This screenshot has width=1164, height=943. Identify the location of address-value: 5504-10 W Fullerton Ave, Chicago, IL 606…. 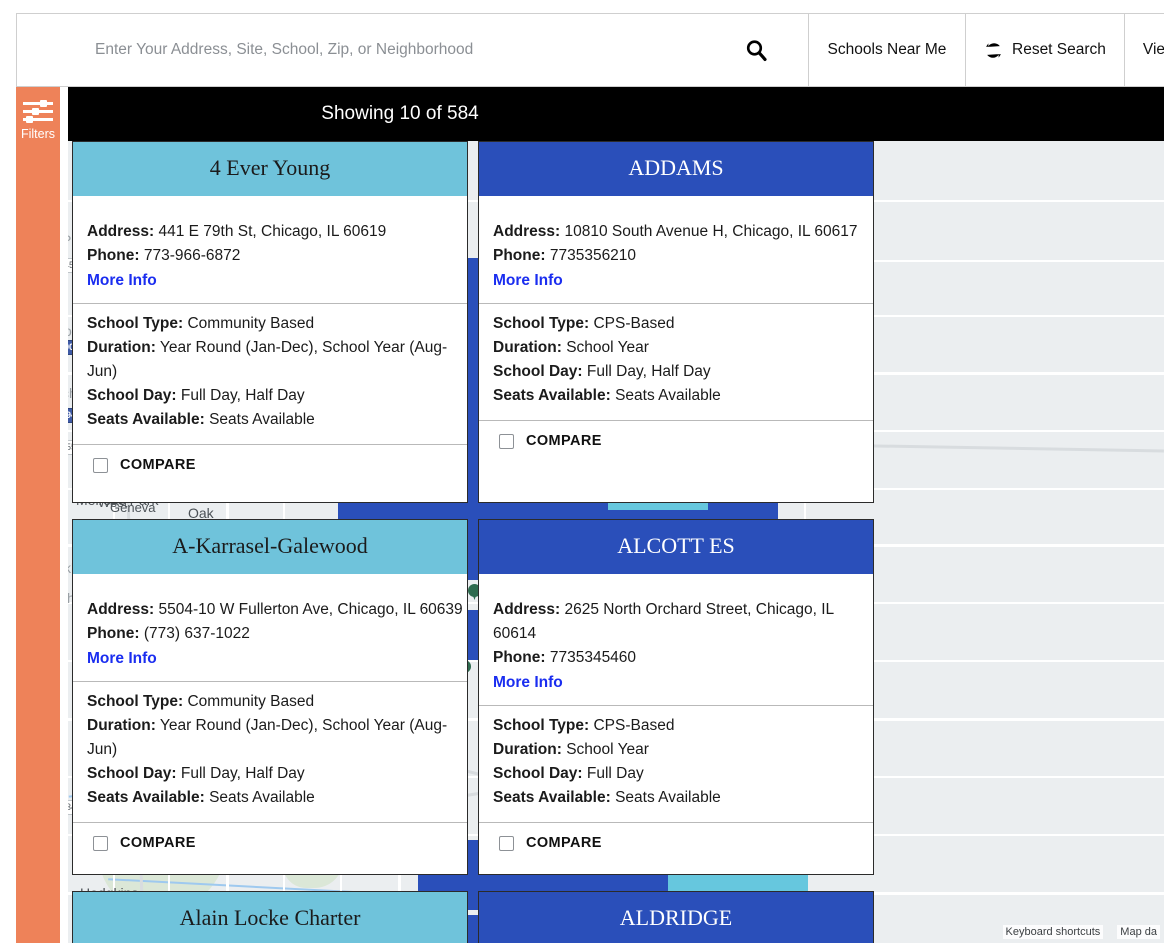
(310, 610).